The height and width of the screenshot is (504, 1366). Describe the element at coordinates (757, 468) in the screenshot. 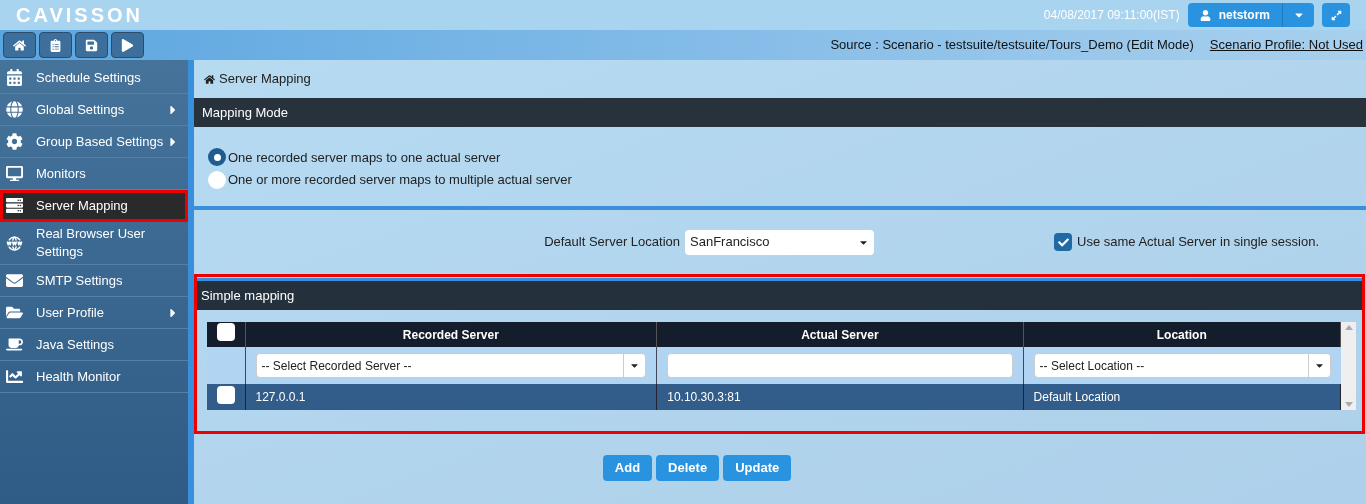

I see `action-button: Update` at that location.